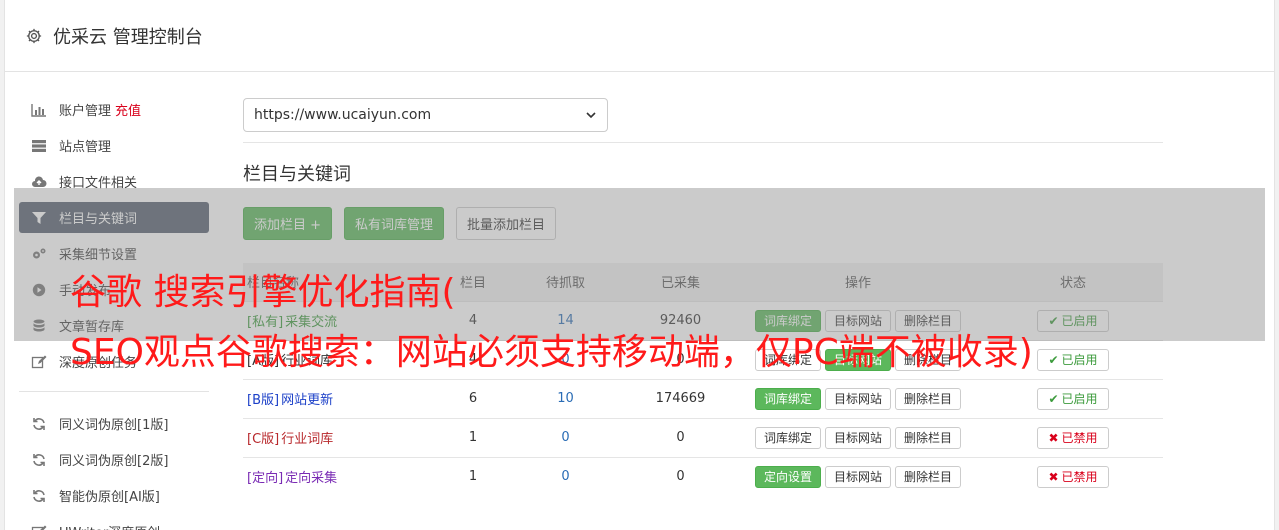 This screenshot has height=530, width=1279. I want to click on column-name-cell: [B版] 网站更新, so click(343, 398).